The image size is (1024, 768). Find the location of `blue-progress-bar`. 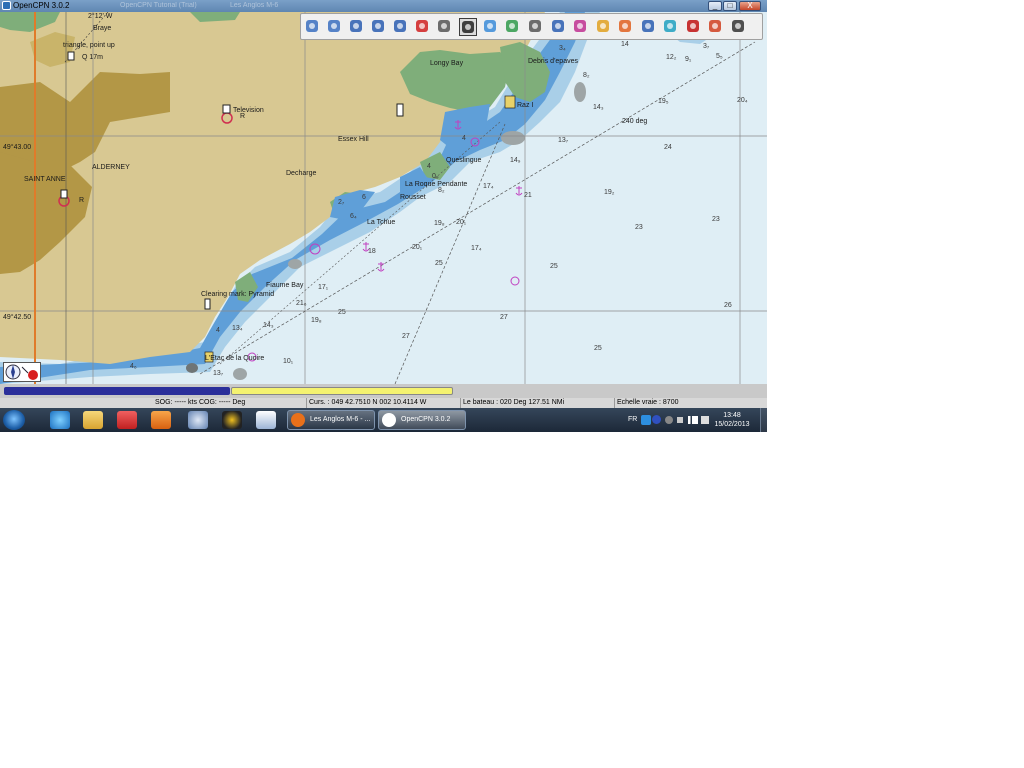

blue-progress-bar is located at coordinates (117, 391).